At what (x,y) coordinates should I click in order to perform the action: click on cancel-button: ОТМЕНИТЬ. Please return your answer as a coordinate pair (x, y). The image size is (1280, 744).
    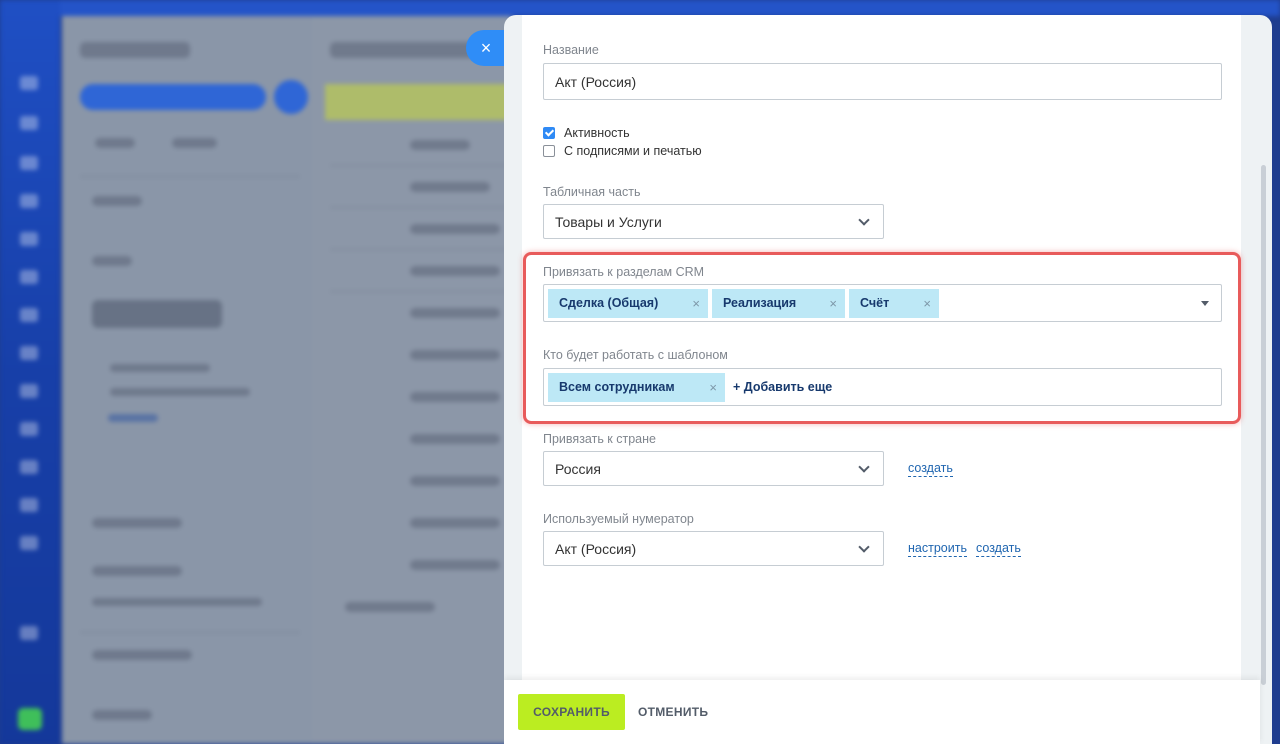
    Looking at the image, I should click on (673, 712).